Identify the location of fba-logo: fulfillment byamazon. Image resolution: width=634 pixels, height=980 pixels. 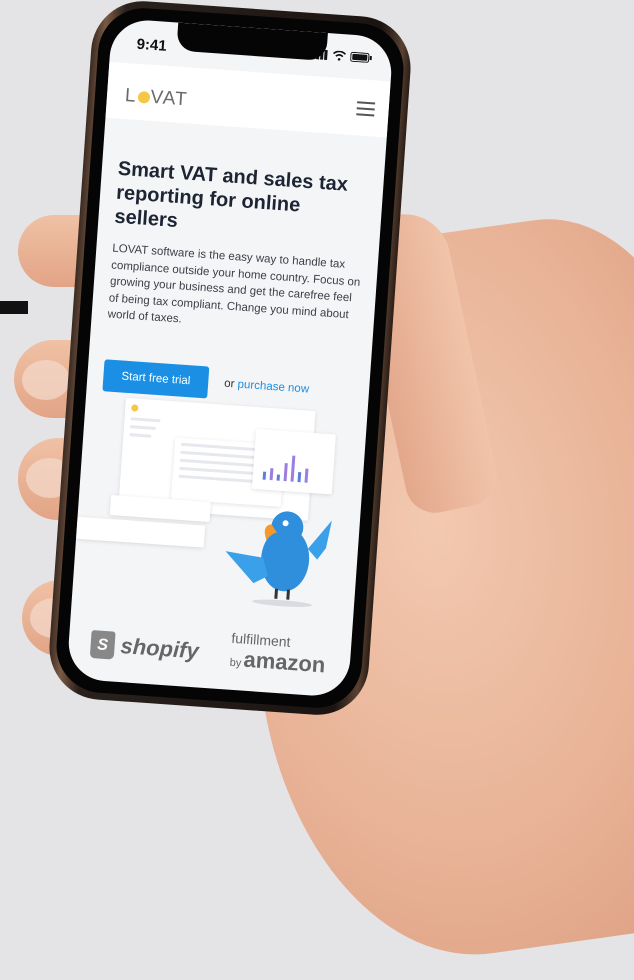
(278, 654).